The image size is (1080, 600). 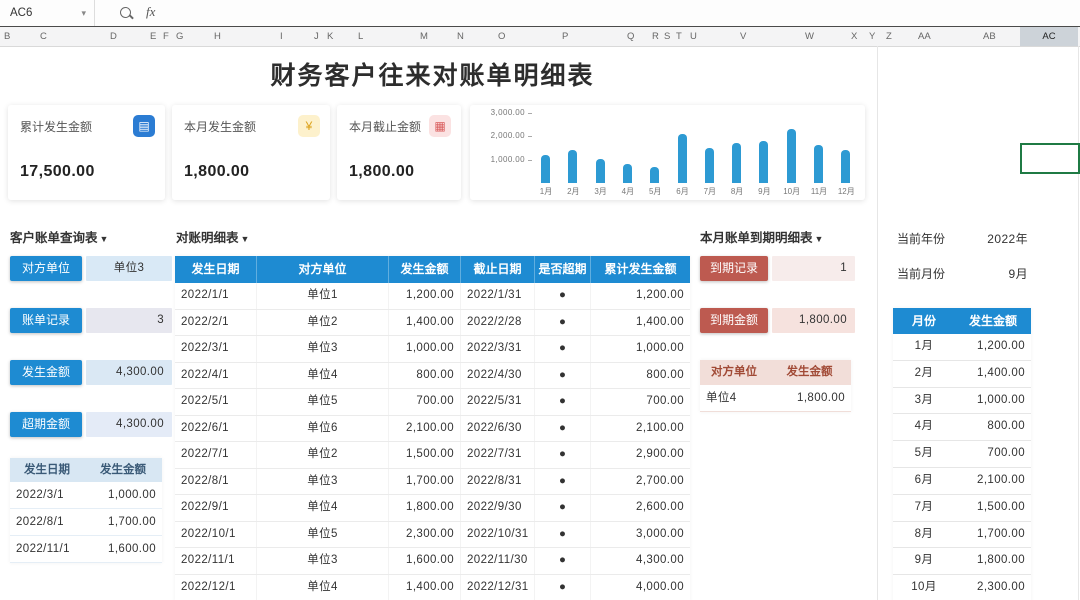 What do you see at coordinates (7, 36) in the screenshot?
I see `column-header-B: B` at bounding box center [7, 36].